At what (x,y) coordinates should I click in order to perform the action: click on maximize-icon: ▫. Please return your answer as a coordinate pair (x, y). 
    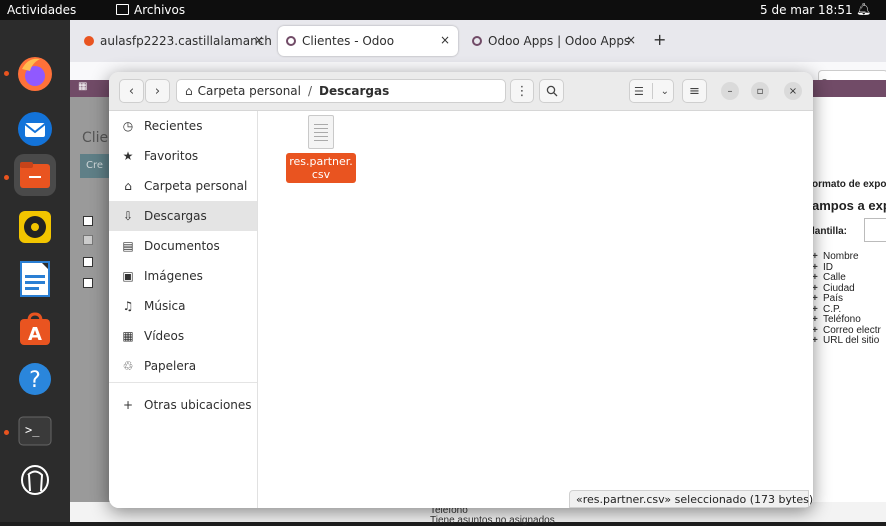
    Looking at the image, I should click on (760, 91).